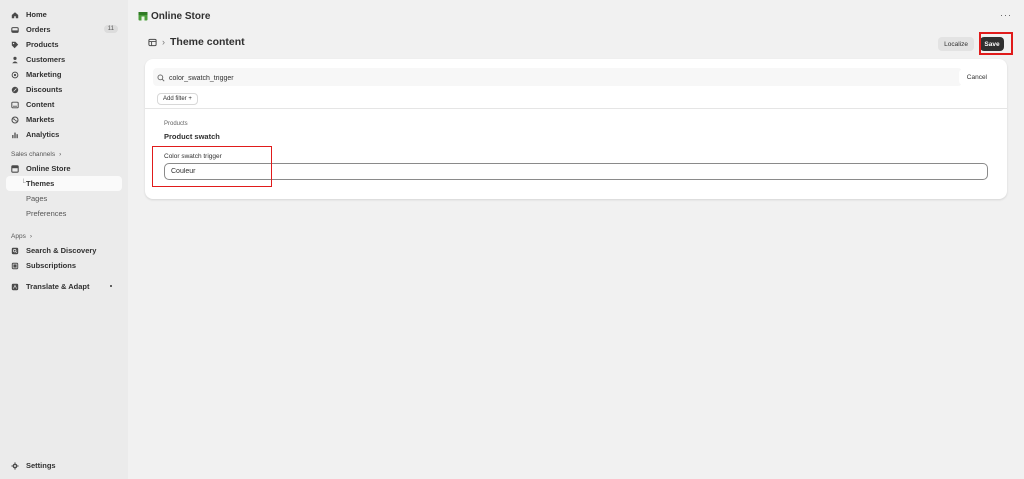 Image resolution: width=1024 pixels, height=479 pixels. What do you see at coordinates (15, 90) in the screenshot?
I see `discount-icon` at bounding box center [15, 90].